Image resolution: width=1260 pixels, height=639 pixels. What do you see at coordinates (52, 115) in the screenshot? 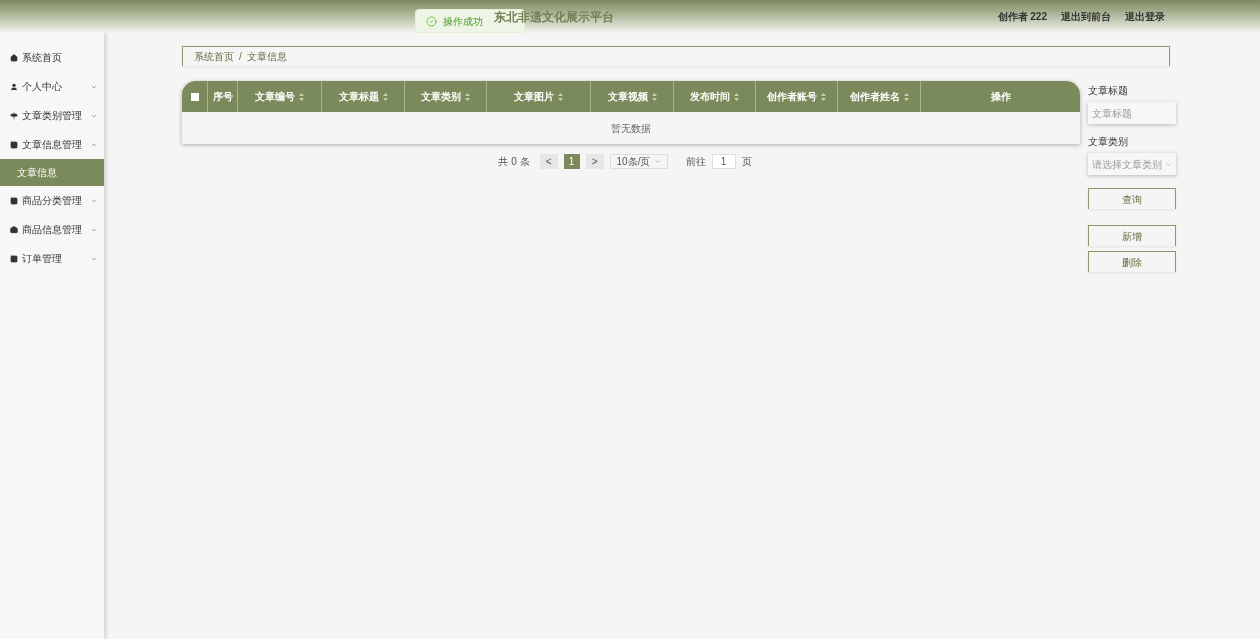
I see `sidebar-item: 文章类别管理` at bounding box center [52, 115].